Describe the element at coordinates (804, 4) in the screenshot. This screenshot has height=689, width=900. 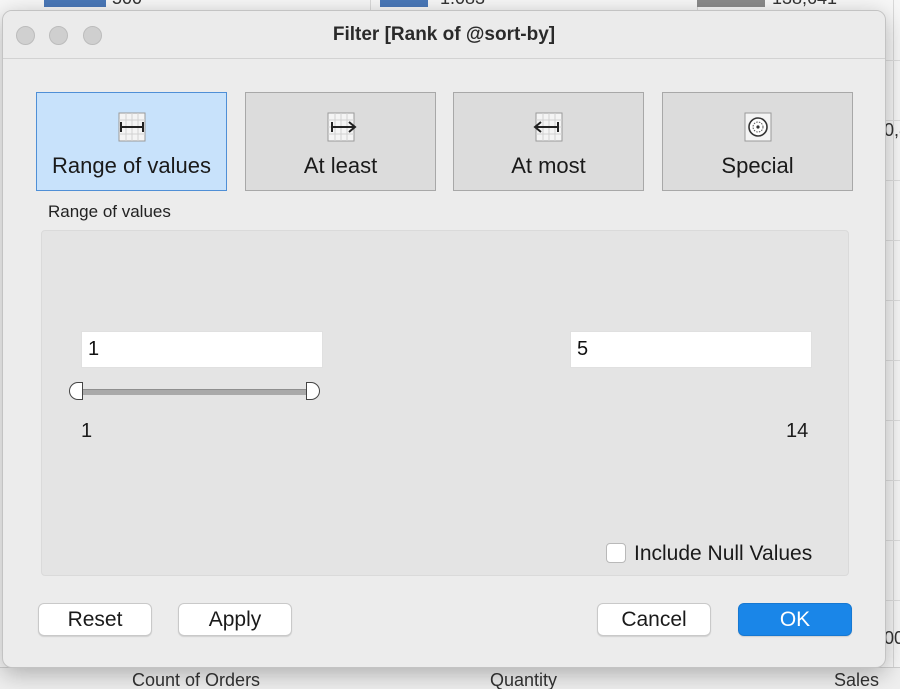
I see `worksheet-value: 138,641` at that location.